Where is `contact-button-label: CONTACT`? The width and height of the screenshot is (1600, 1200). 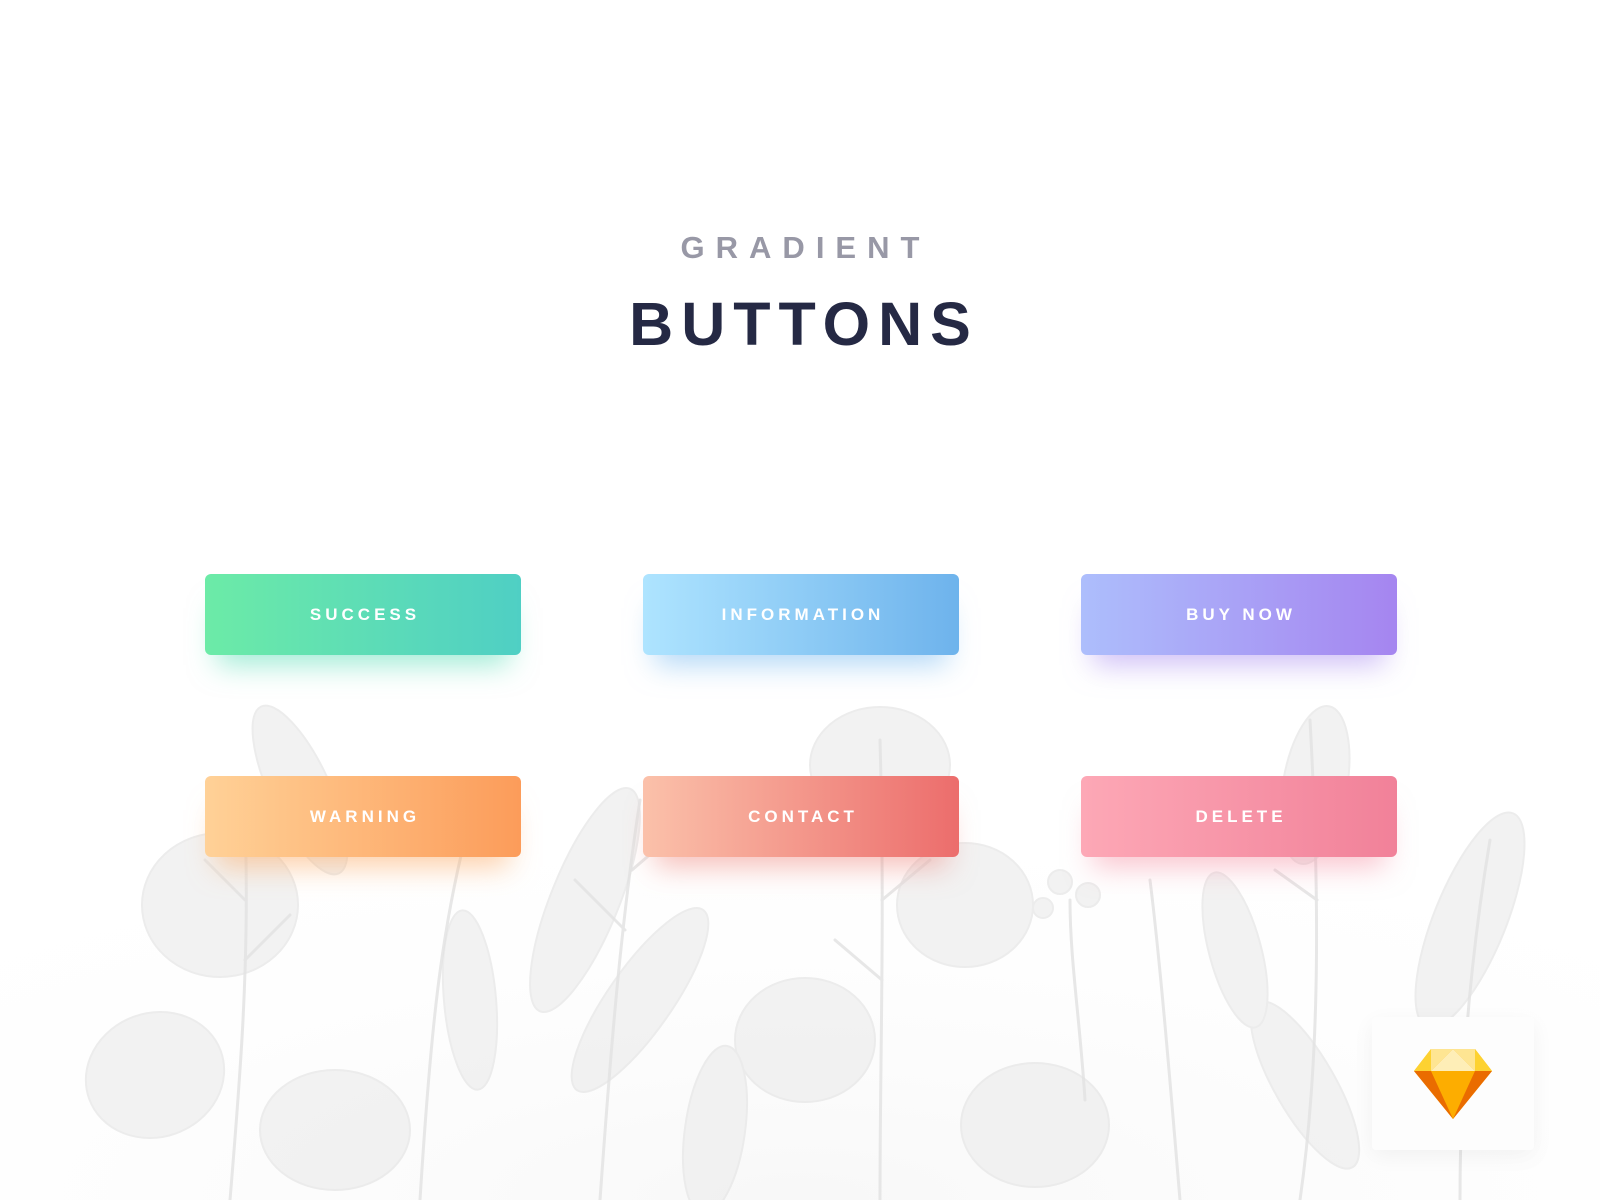 contact-button-label: CONTACT is located at coordinates (803, 816).